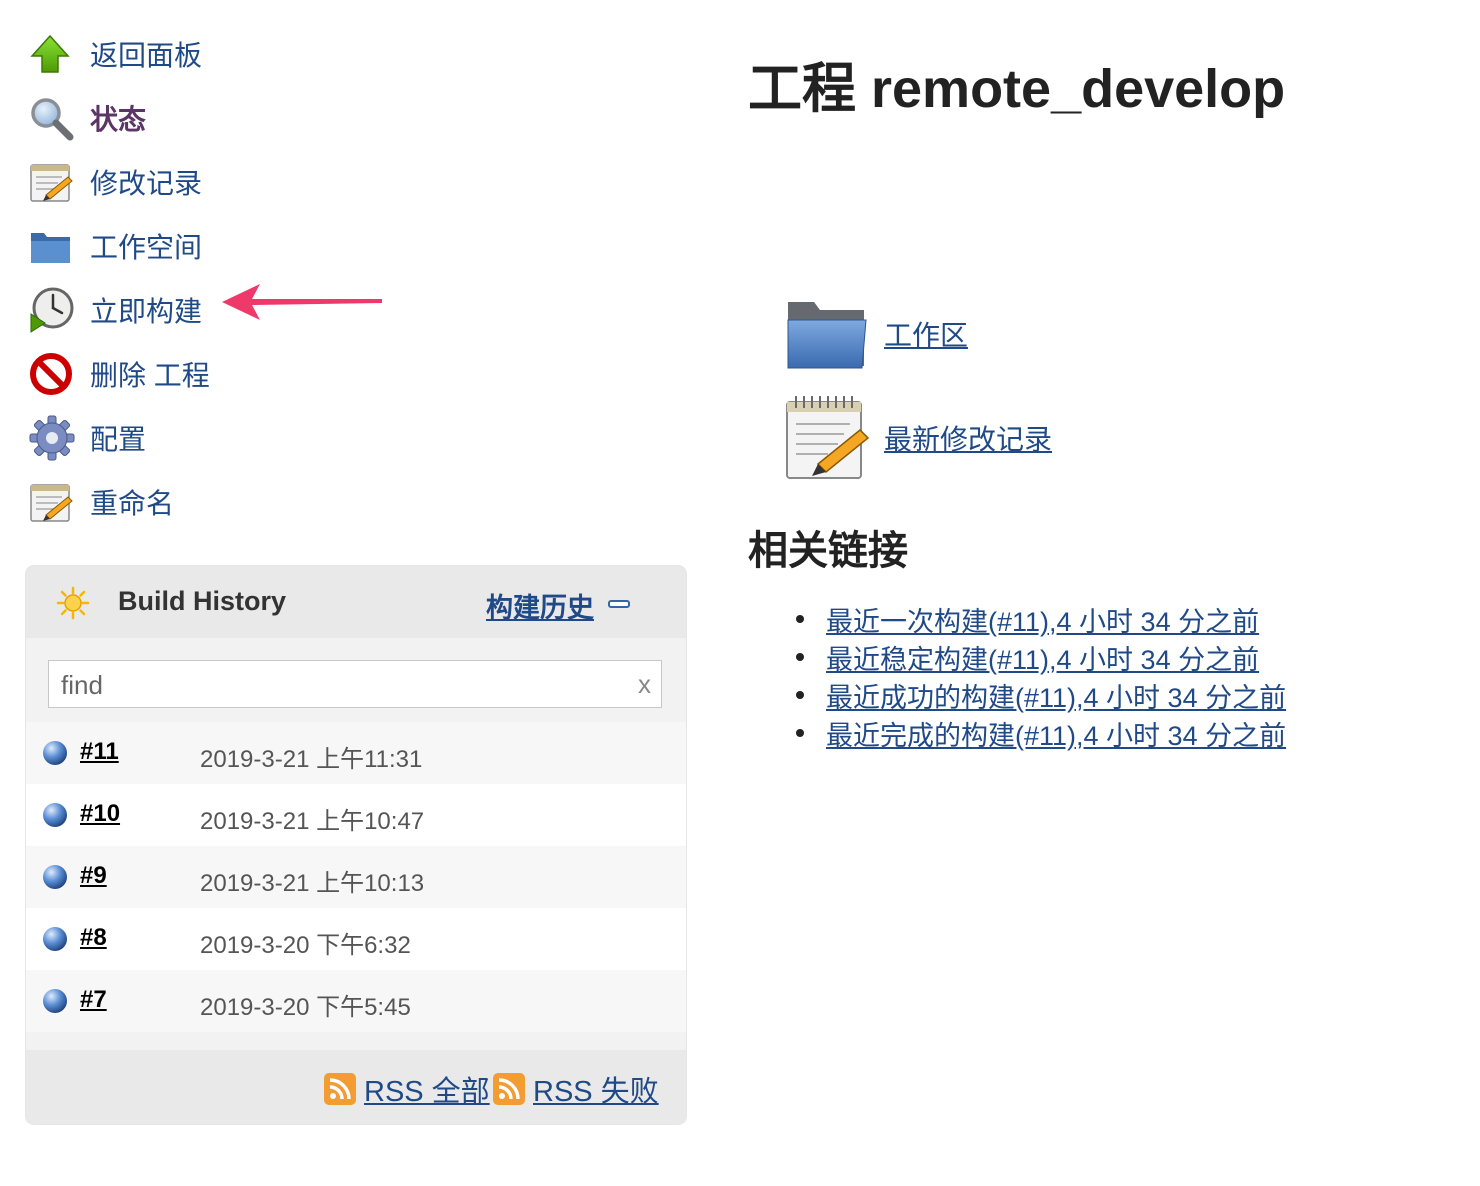 The width and height of the screenshot is (1480, 1186). Describe the element at coordinates (238, 118) in the screenshot. I see `menu-item-status: 状态` at that location.